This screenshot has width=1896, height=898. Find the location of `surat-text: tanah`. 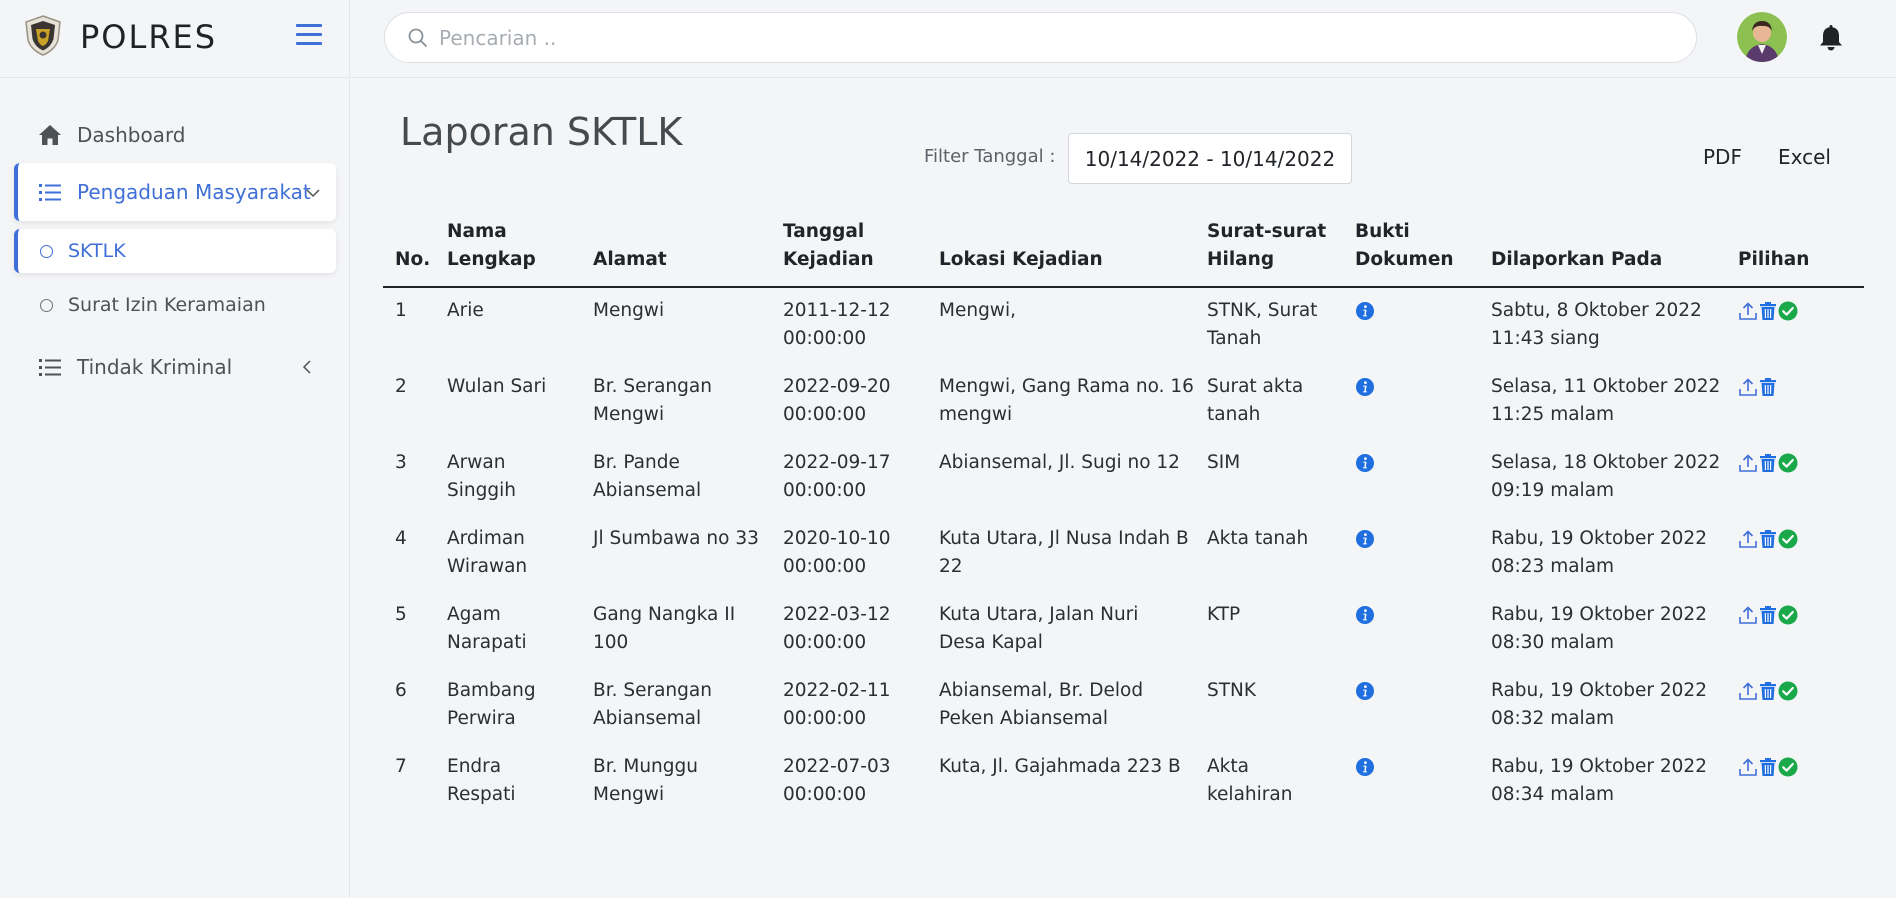

surat-text: tanah is located at coordinates (1234, 414).